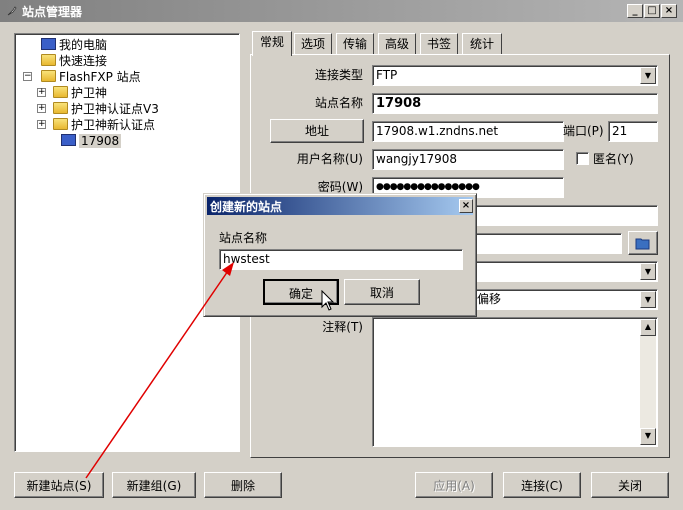  Describe the element at coordinates (12, 11) in the screenshot. I see `app-icon` at that location.